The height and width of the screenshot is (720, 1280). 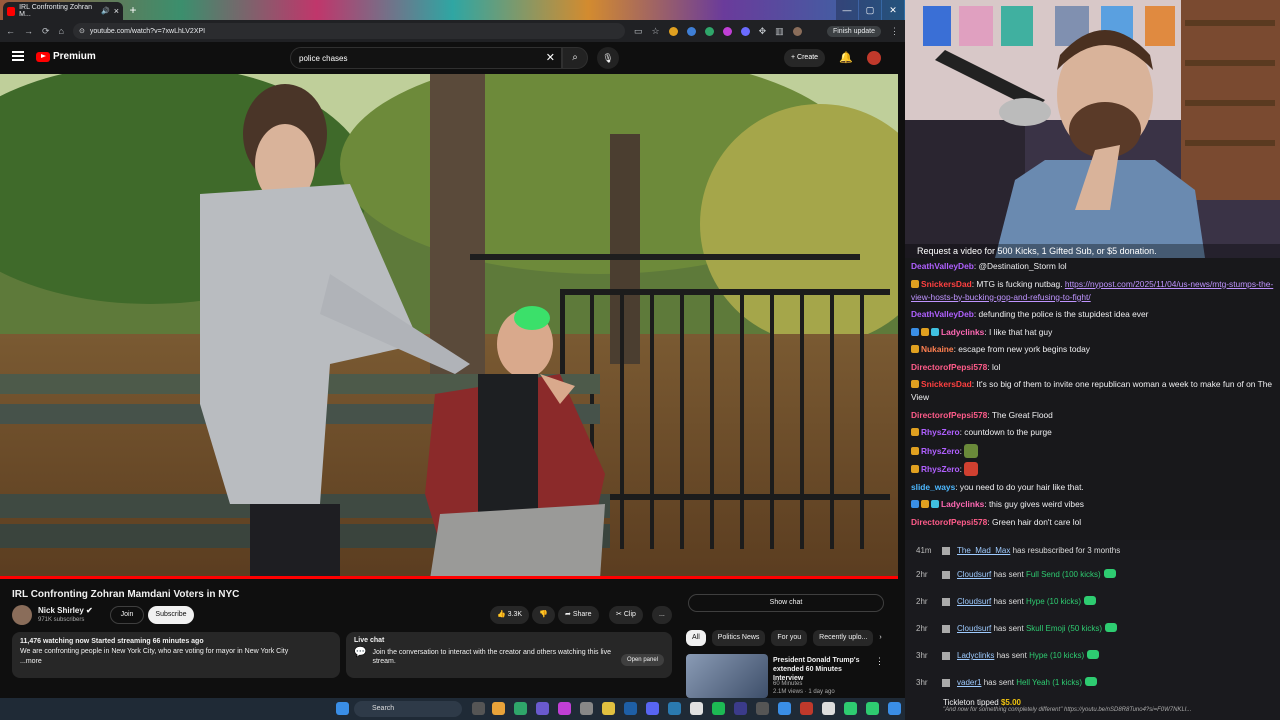 What do you see at coordinates (894, 31) in the screenshot?
I see `browser-menu-icon: ⋮` at bounding box center [894, 31].